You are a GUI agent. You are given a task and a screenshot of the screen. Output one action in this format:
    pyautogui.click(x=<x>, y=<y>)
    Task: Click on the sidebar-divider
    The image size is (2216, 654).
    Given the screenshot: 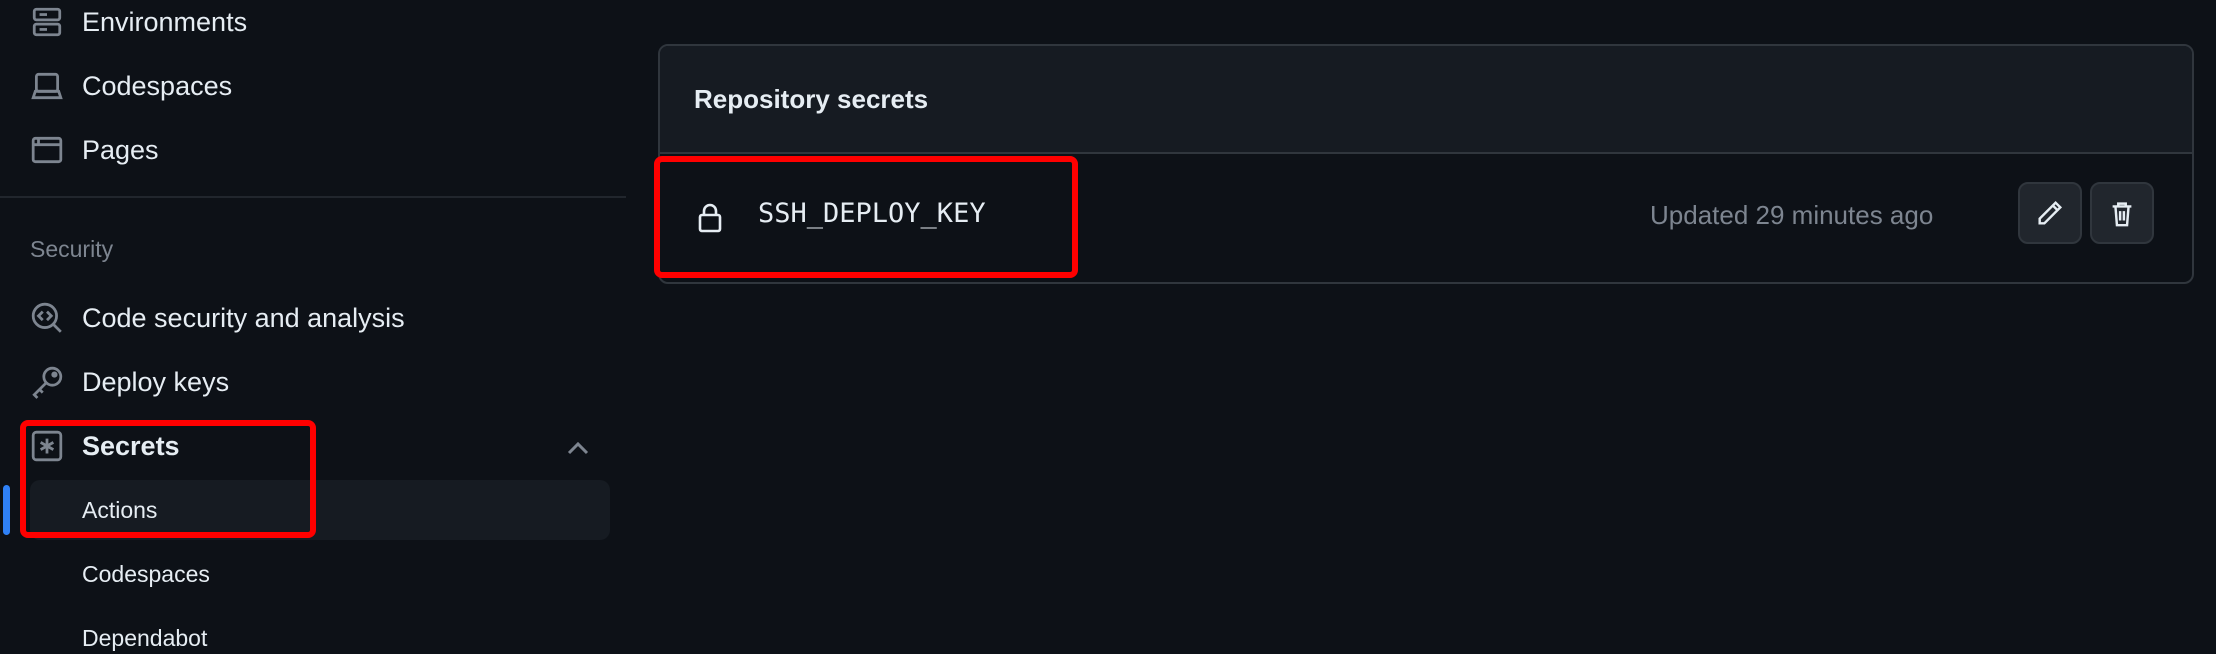 What is the action you would take?
    pyautogui.click(x=313, y=197)
    